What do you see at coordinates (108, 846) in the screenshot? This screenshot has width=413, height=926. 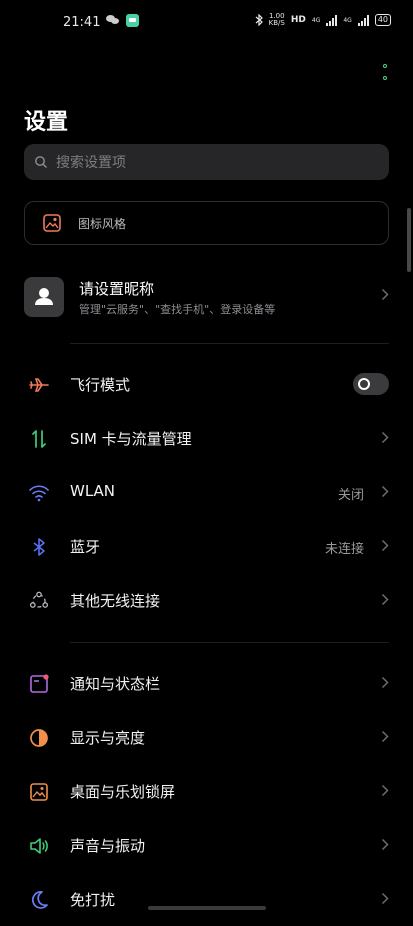 I see `settings-item-label: 声音与振动` at bounding box center [108, 846].